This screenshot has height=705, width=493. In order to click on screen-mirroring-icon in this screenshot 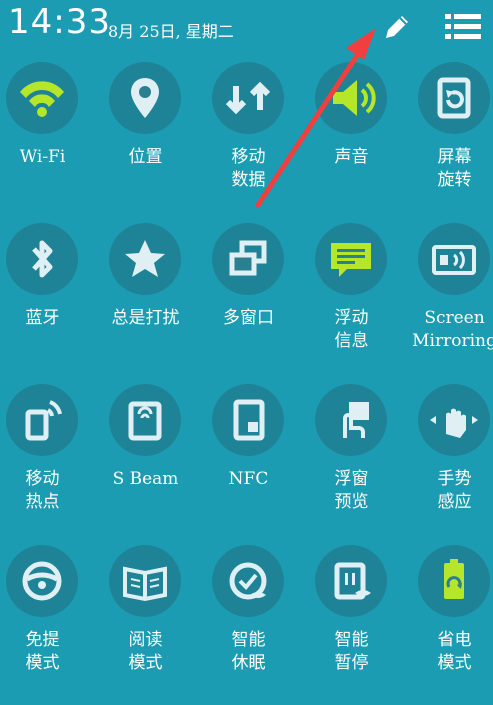, I will do `click(454, 260)`.